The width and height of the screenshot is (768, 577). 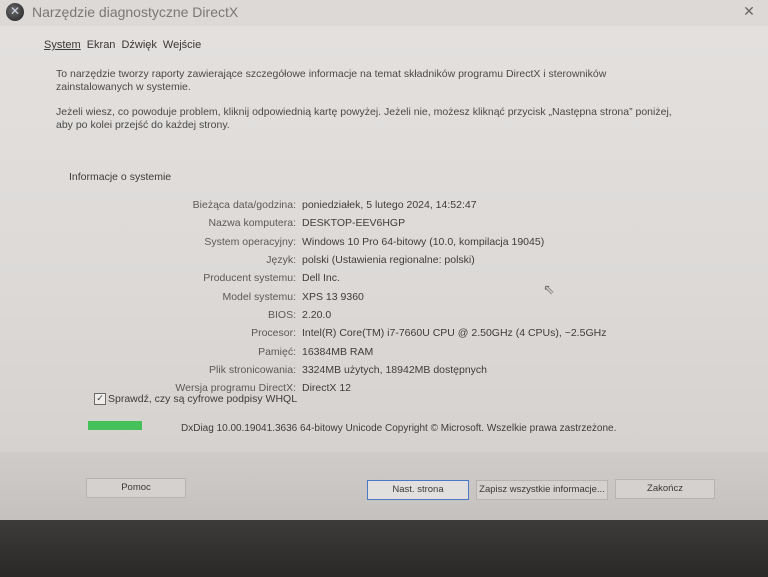 What do you see at coordinates (380, 315) in the screenshot?
I see `info-row-bios: BIOS: 2.20.0` at bounding box center [380, 315].